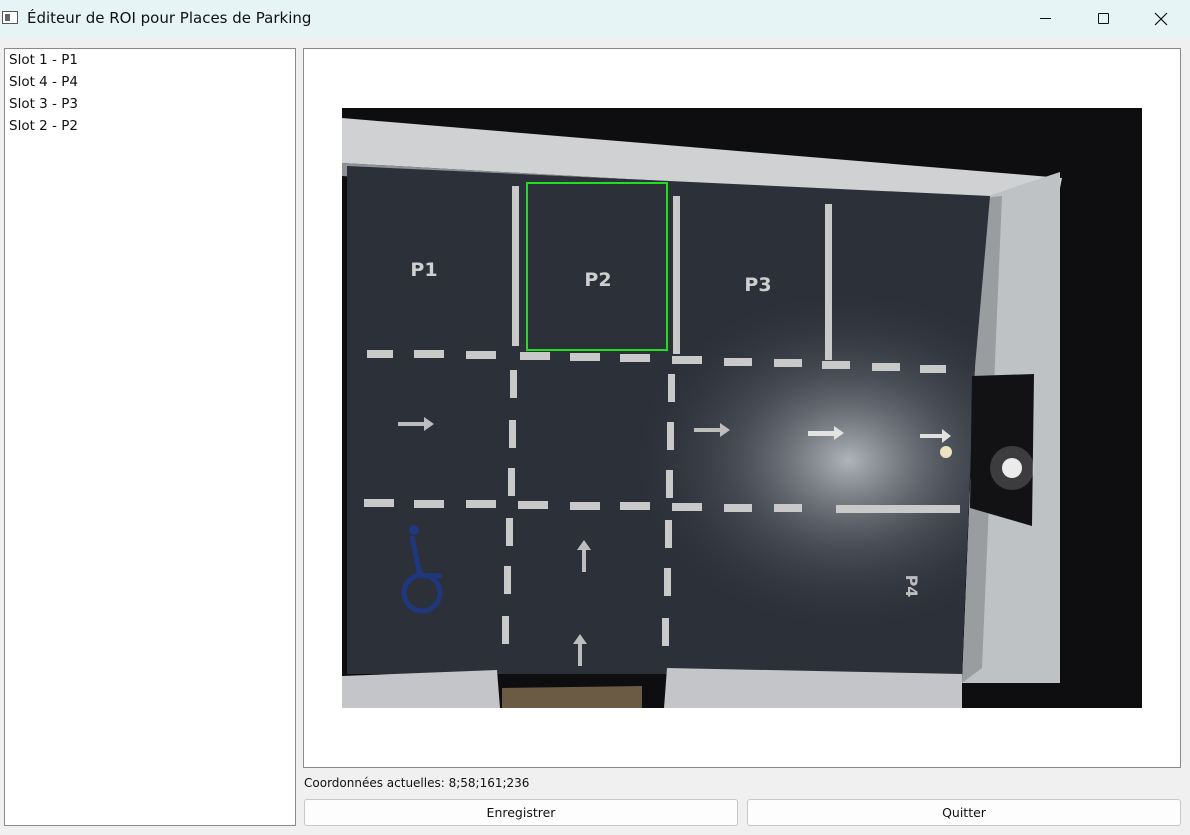 The height and width of the screenshot is (835, 1190). Describe the element at coordinates (150, 60) in the screenshot. I see `slot-list-item: Slot 1 - P1` at that location.